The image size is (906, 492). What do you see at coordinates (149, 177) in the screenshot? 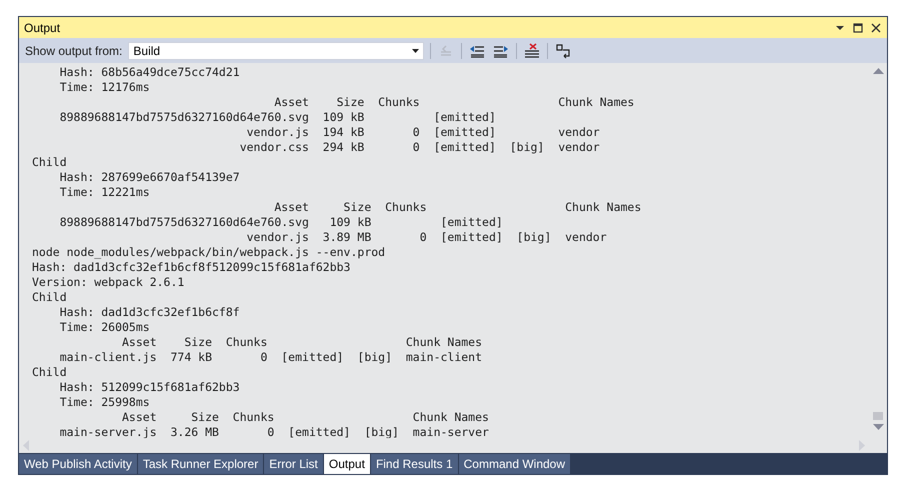
I see `output-line: Hash: 287699e6670af54139e7` at bounding box center [149, 177].